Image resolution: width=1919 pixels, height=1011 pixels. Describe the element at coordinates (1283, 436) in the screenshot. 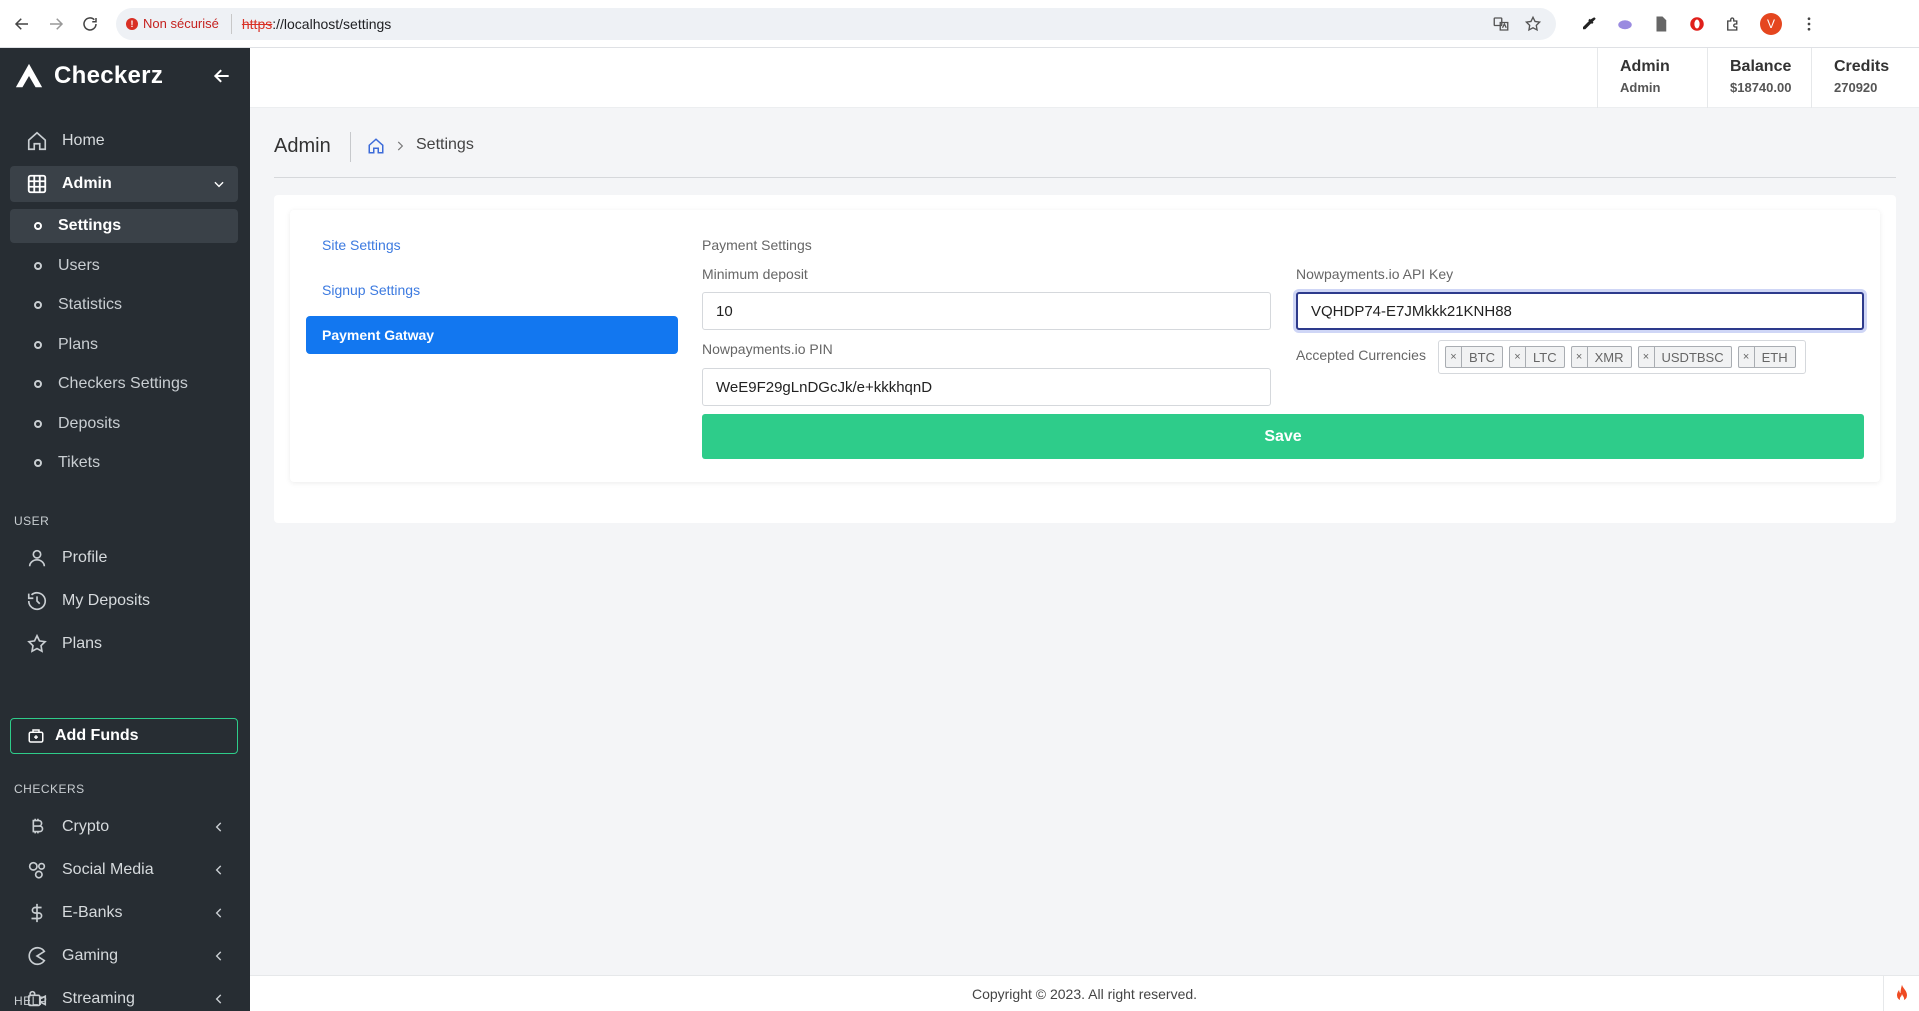

I see `save-button: Save` at that location.